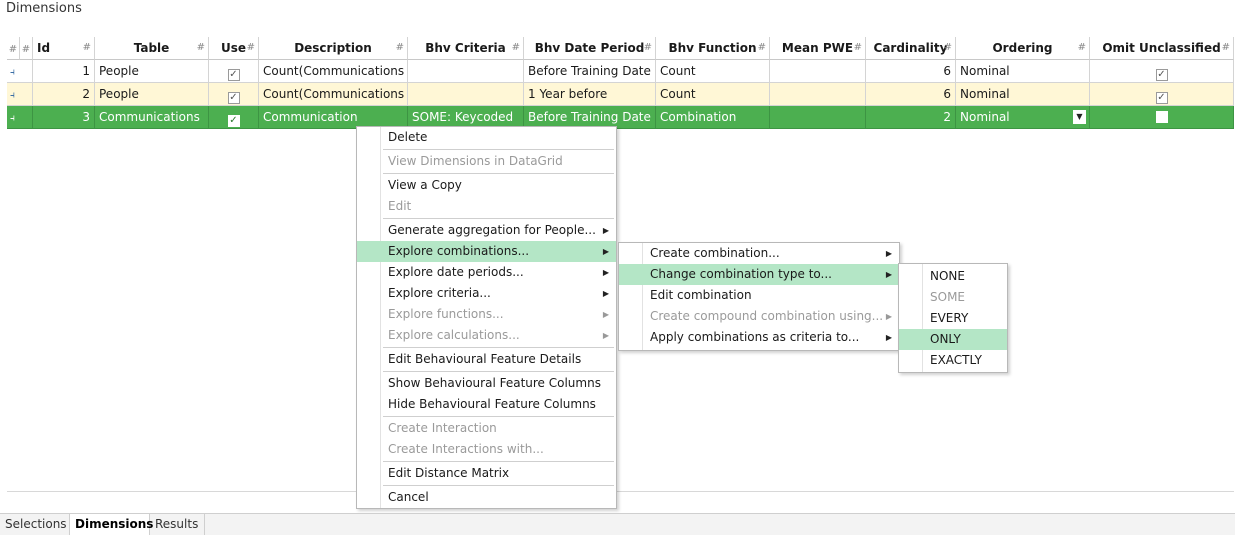  Describe the element at coordinates (617, 524) in the screenshot. I see `bottom-tab-strip: Selections Dimensions Results` at that location.